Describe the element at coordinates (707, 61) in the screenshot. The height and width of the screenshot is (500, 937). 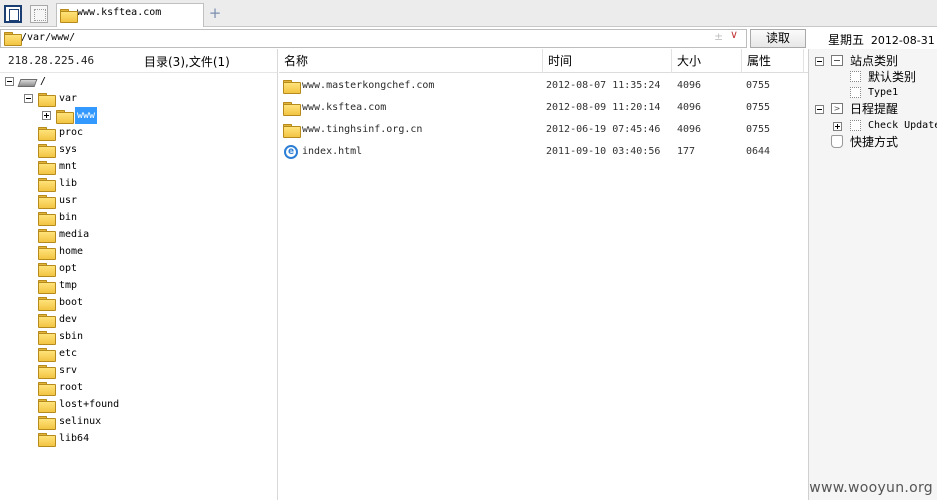
I see `column-header-size: 大小` at that location.